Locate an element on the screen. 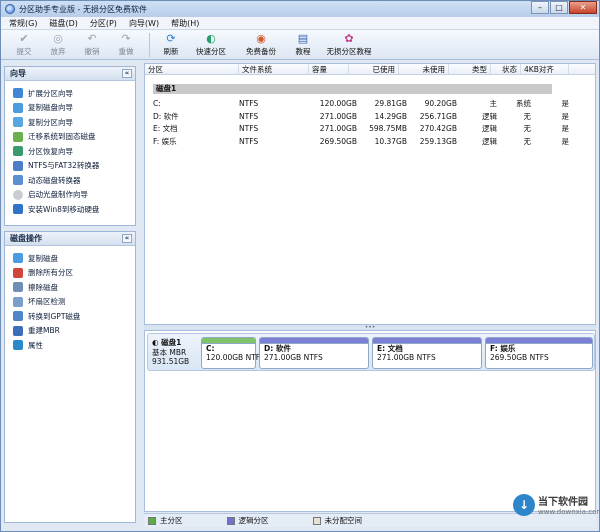  window-title: 分区助手专业版 - 无损分区免费软件 is located at coordinates (83, 9).